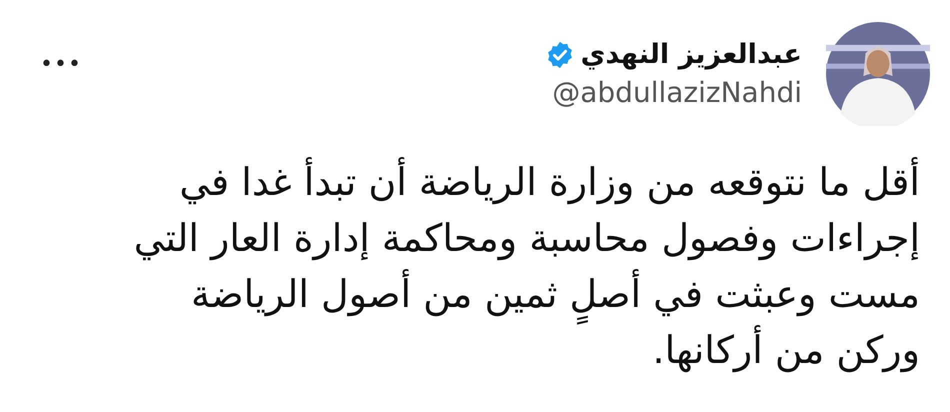 The image size is (950, 412). Describe the element at coordinates (691, 54) in the screenshot. I see `author-name: عبدالعزيز النهدي` at that location.